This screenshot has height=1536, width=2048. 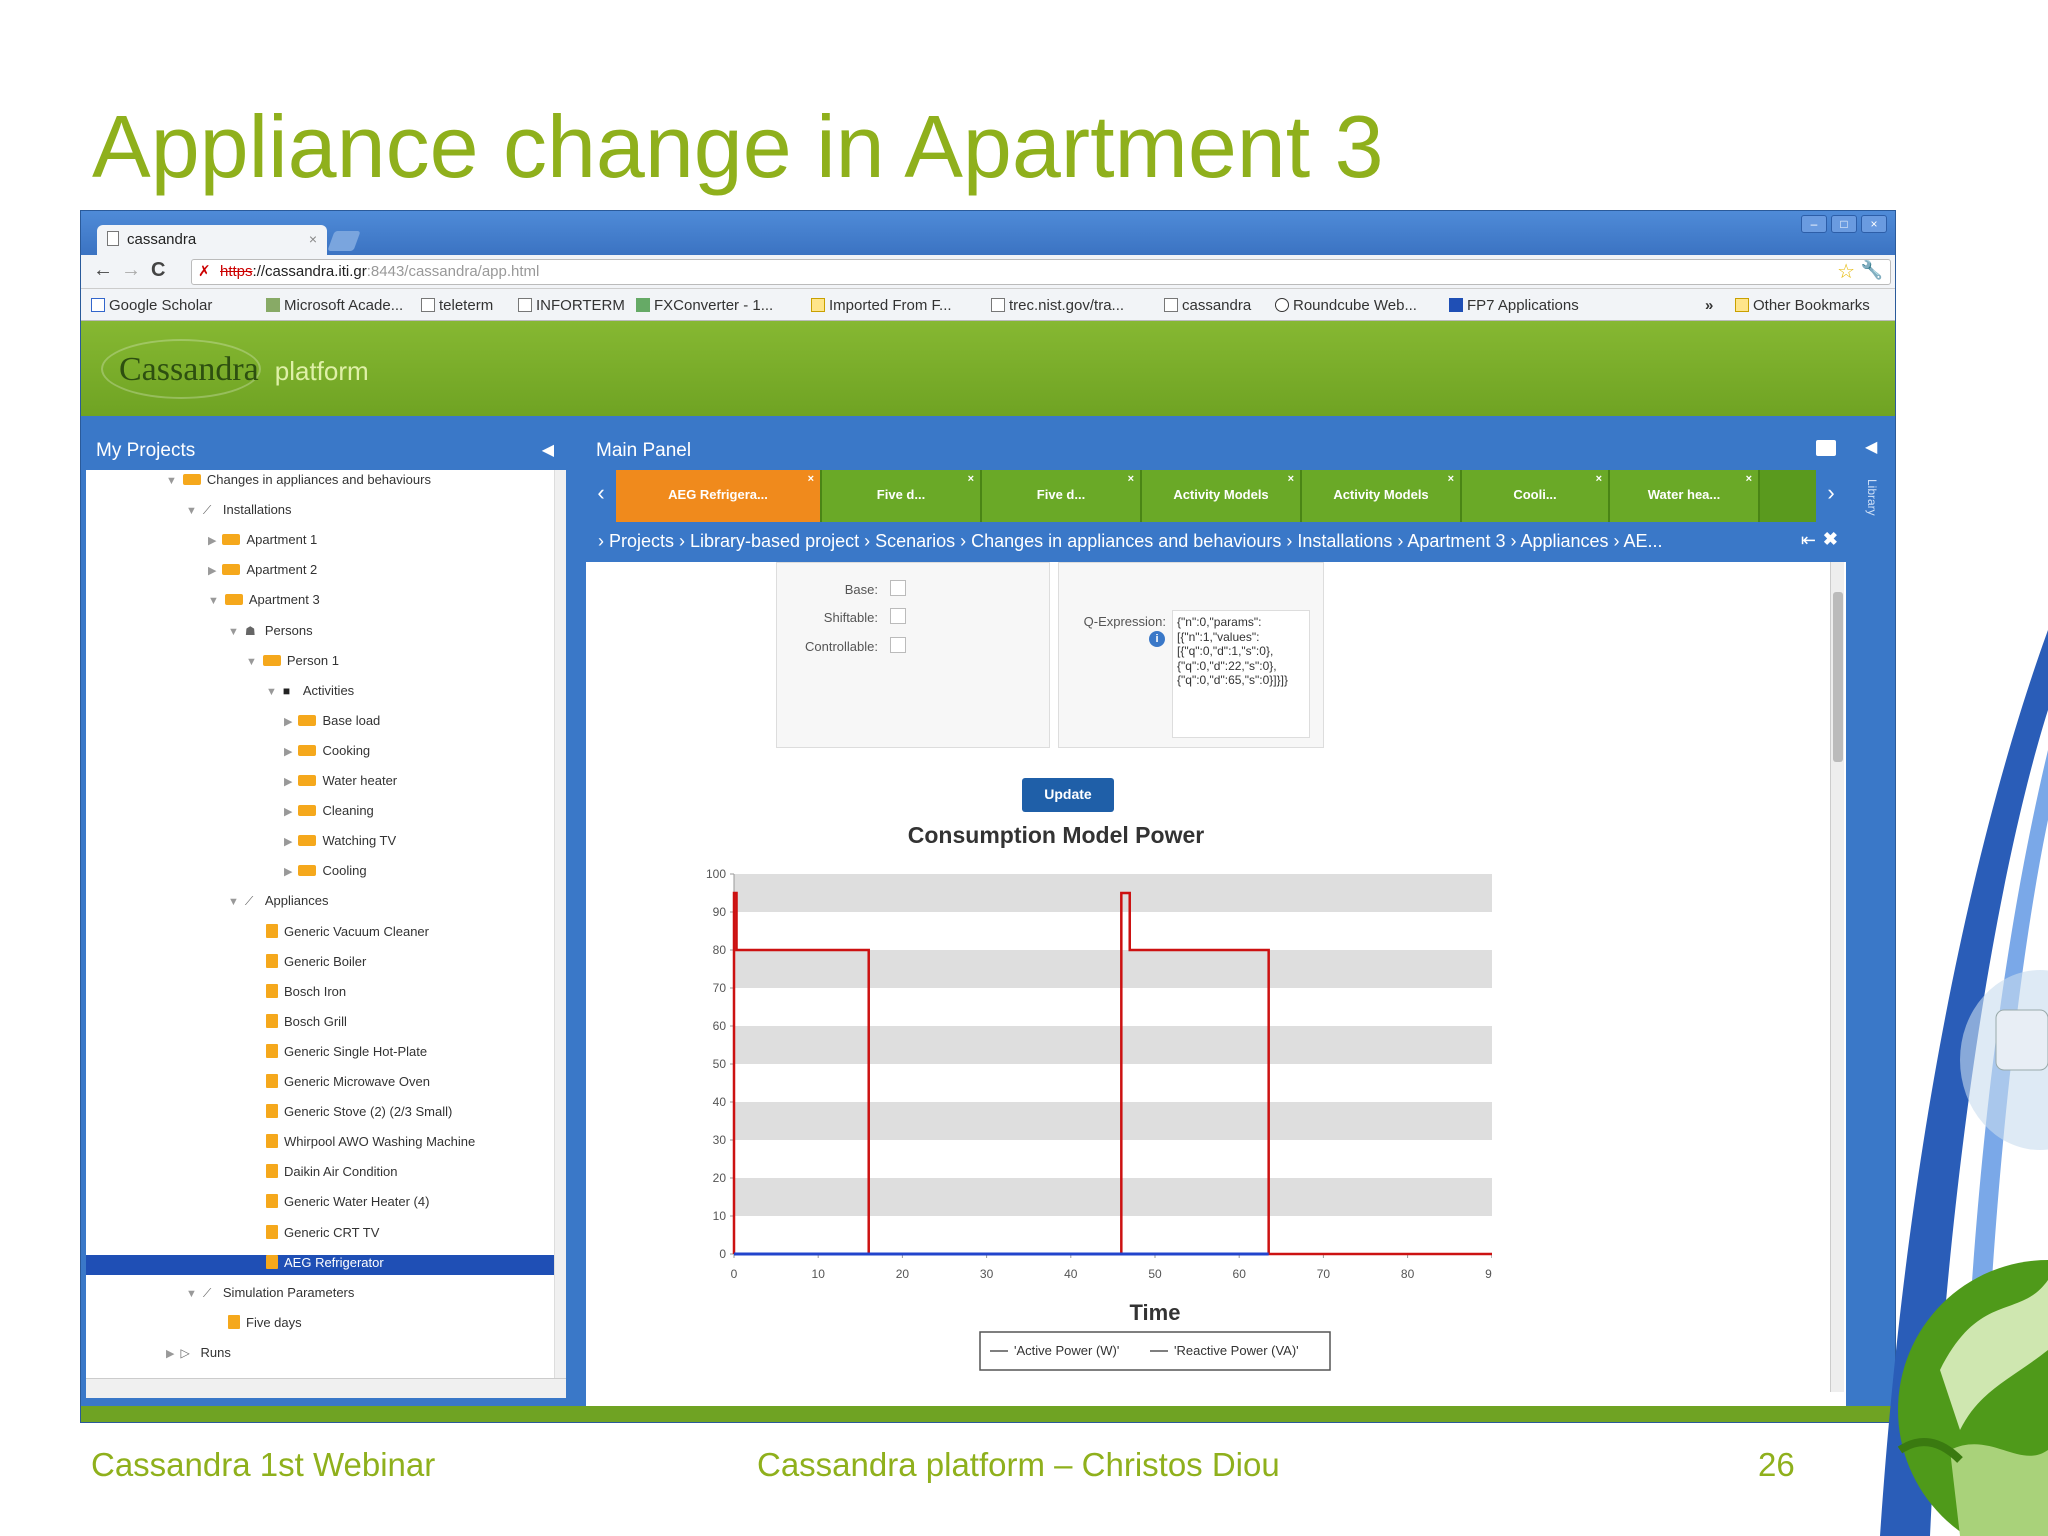 I want to click on more-bookmarks-button: », so click(x=1709, y=305).